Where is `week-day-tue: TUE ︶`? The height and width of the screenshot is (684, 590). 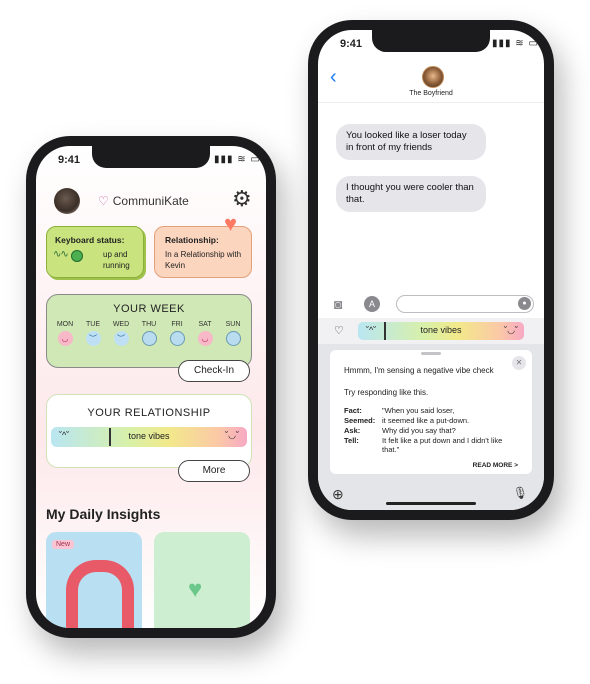
week-day-tue: TUE ︶ is located at coordinates (93, 333).